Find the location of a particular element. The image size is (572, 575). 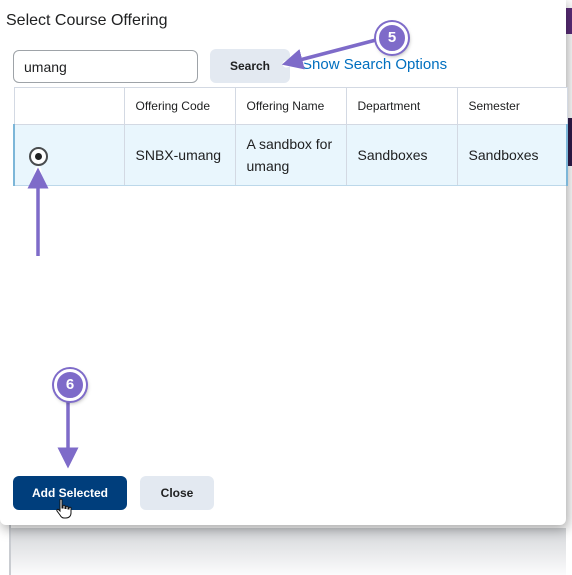

column-header-offering-name: Offering Name is located at coordinates (290, 106).